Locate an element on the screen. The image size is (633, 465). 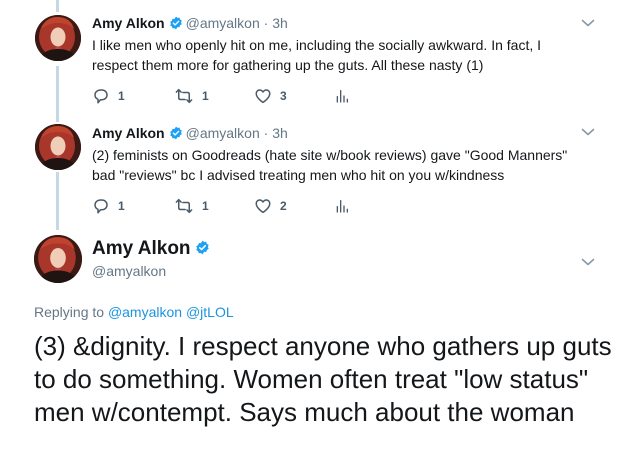
like-count: 2 is located at coordinates (283, 206).